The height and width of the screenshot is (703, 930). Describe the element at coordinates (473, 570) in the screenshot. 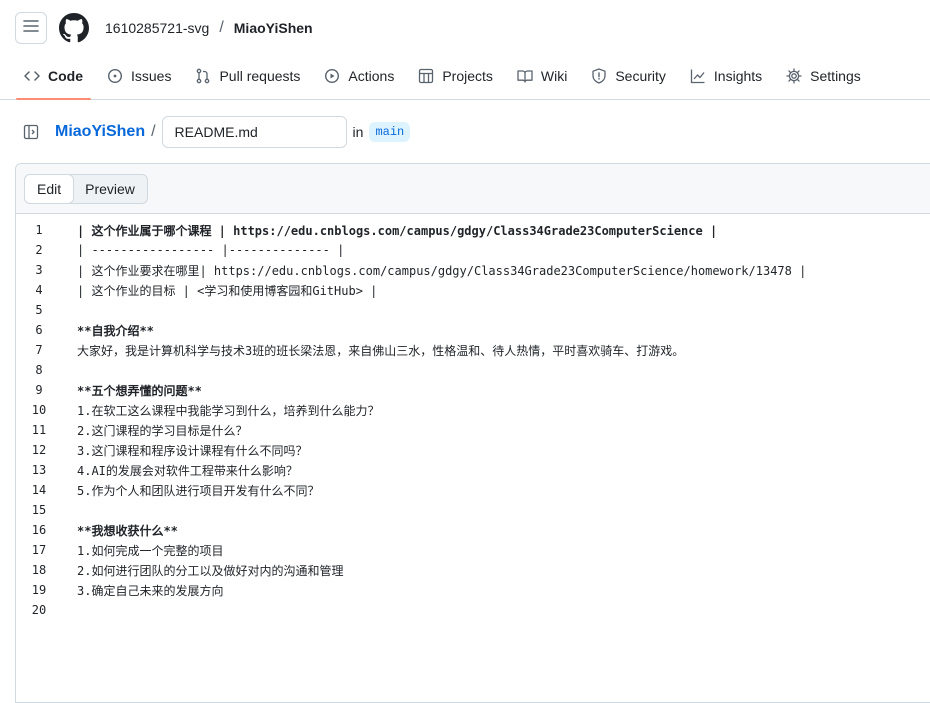

I see `code-line: 18 2.如何进行团队的分工以及做好对内的沟通和管理` at that location.